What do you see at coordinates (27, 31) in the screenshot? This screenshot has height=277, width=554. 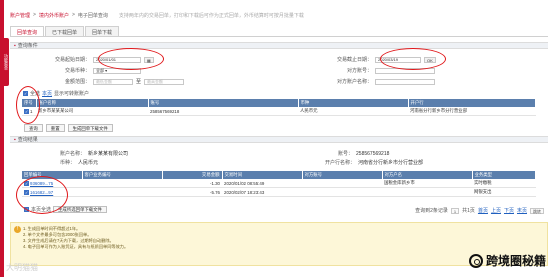 I see `tab-receipt-query: 回单查询` at bounding box center [27, 31].